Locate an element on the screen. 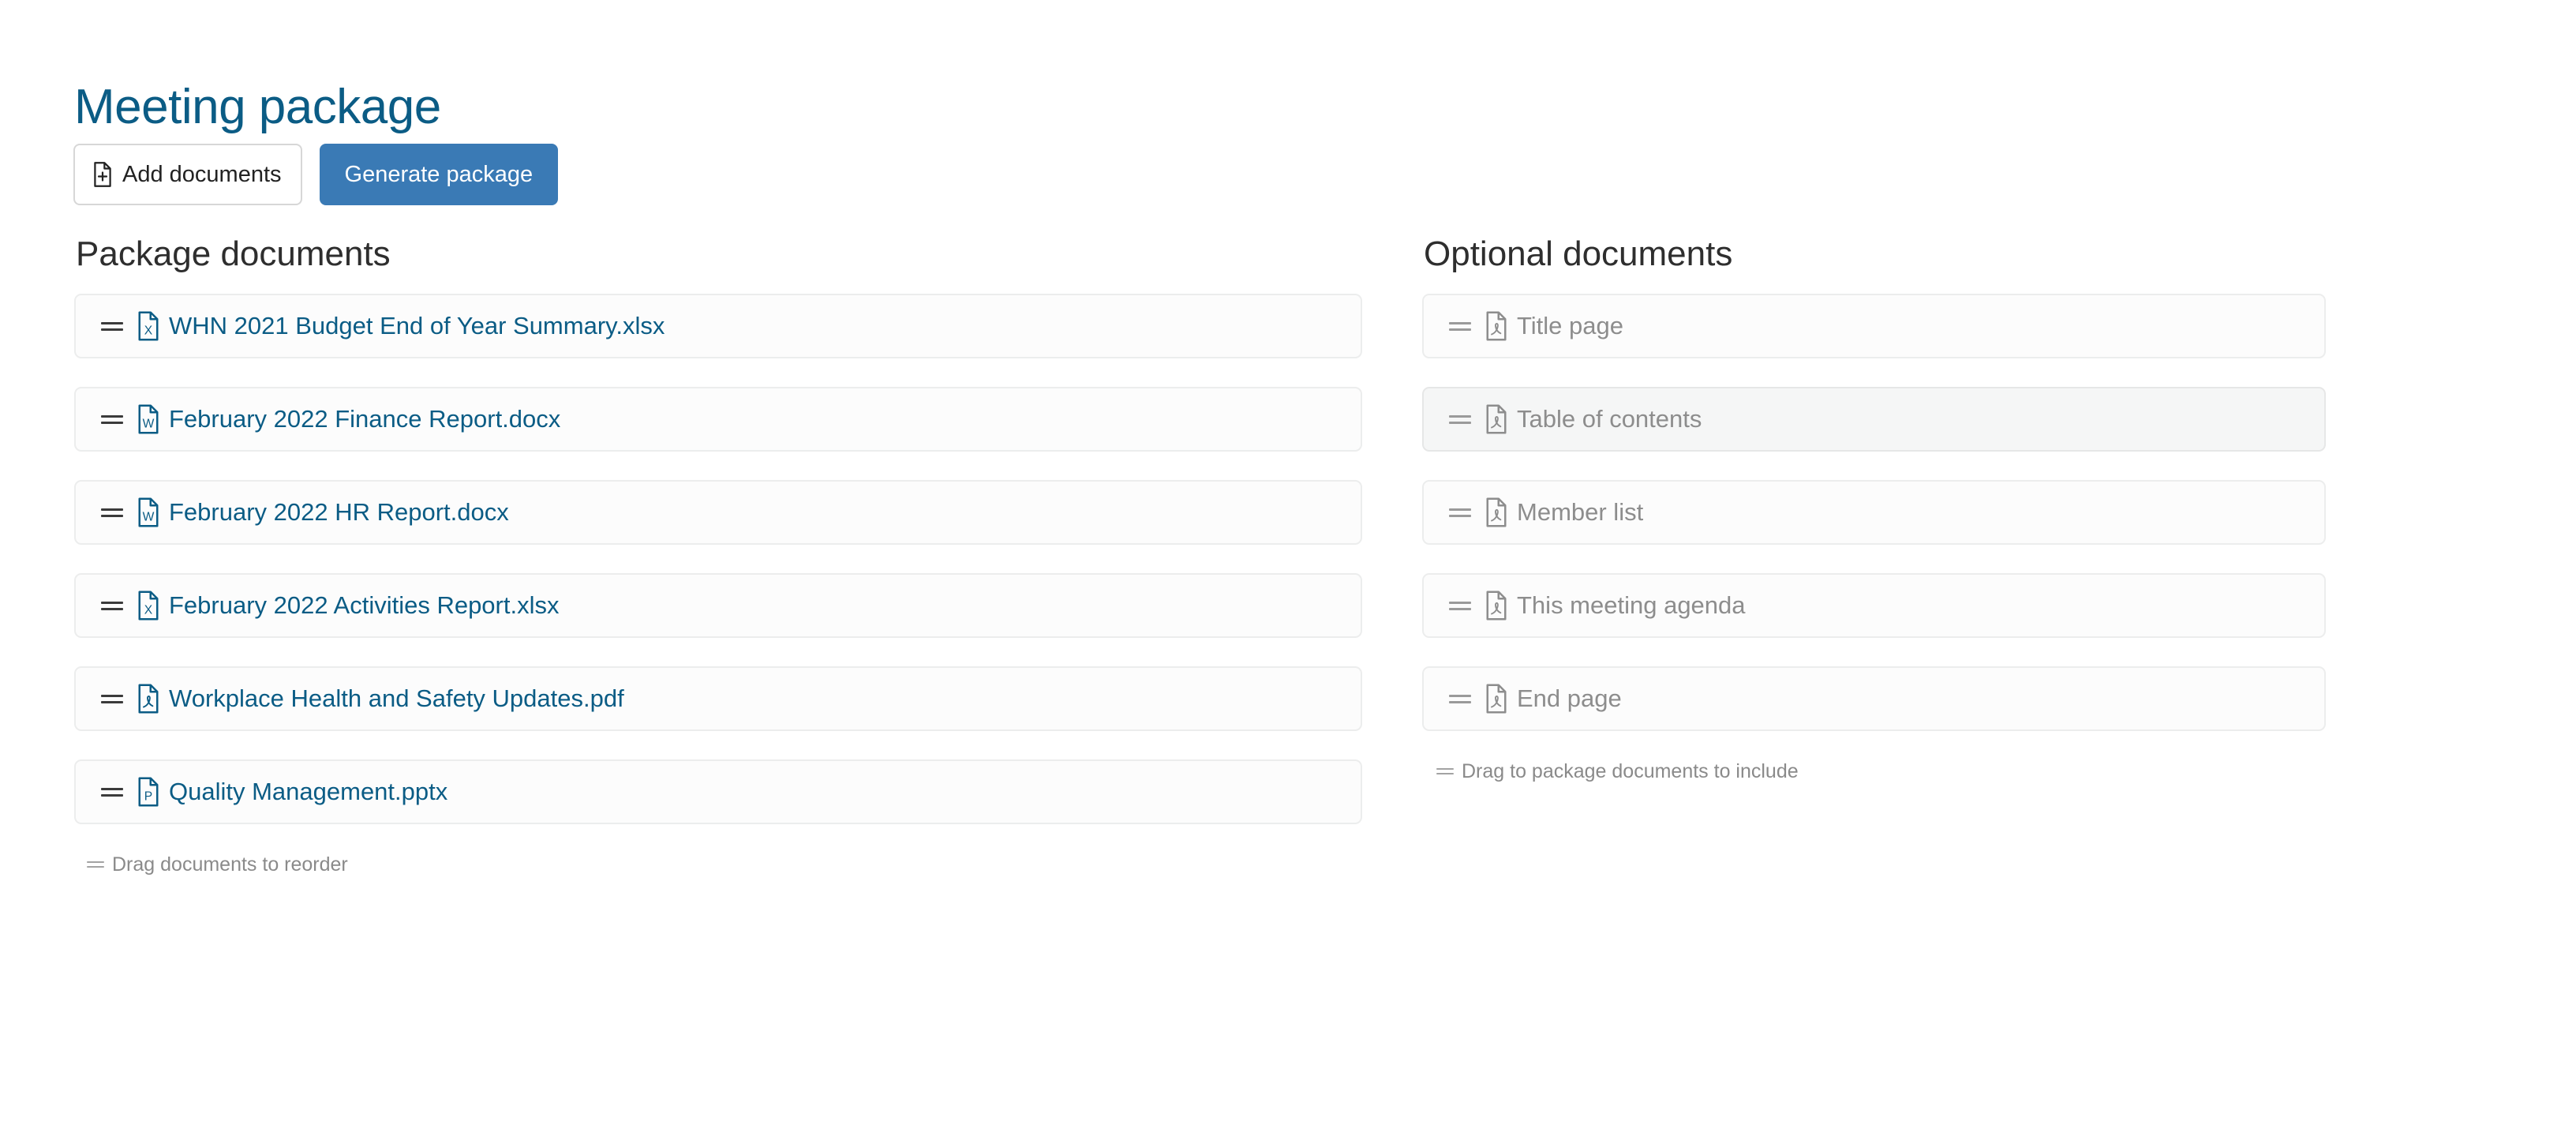 The image size is (2576, 1140). document-name: Workplace Health and Safety Updates.pdf is located at coordinates (396, 698).